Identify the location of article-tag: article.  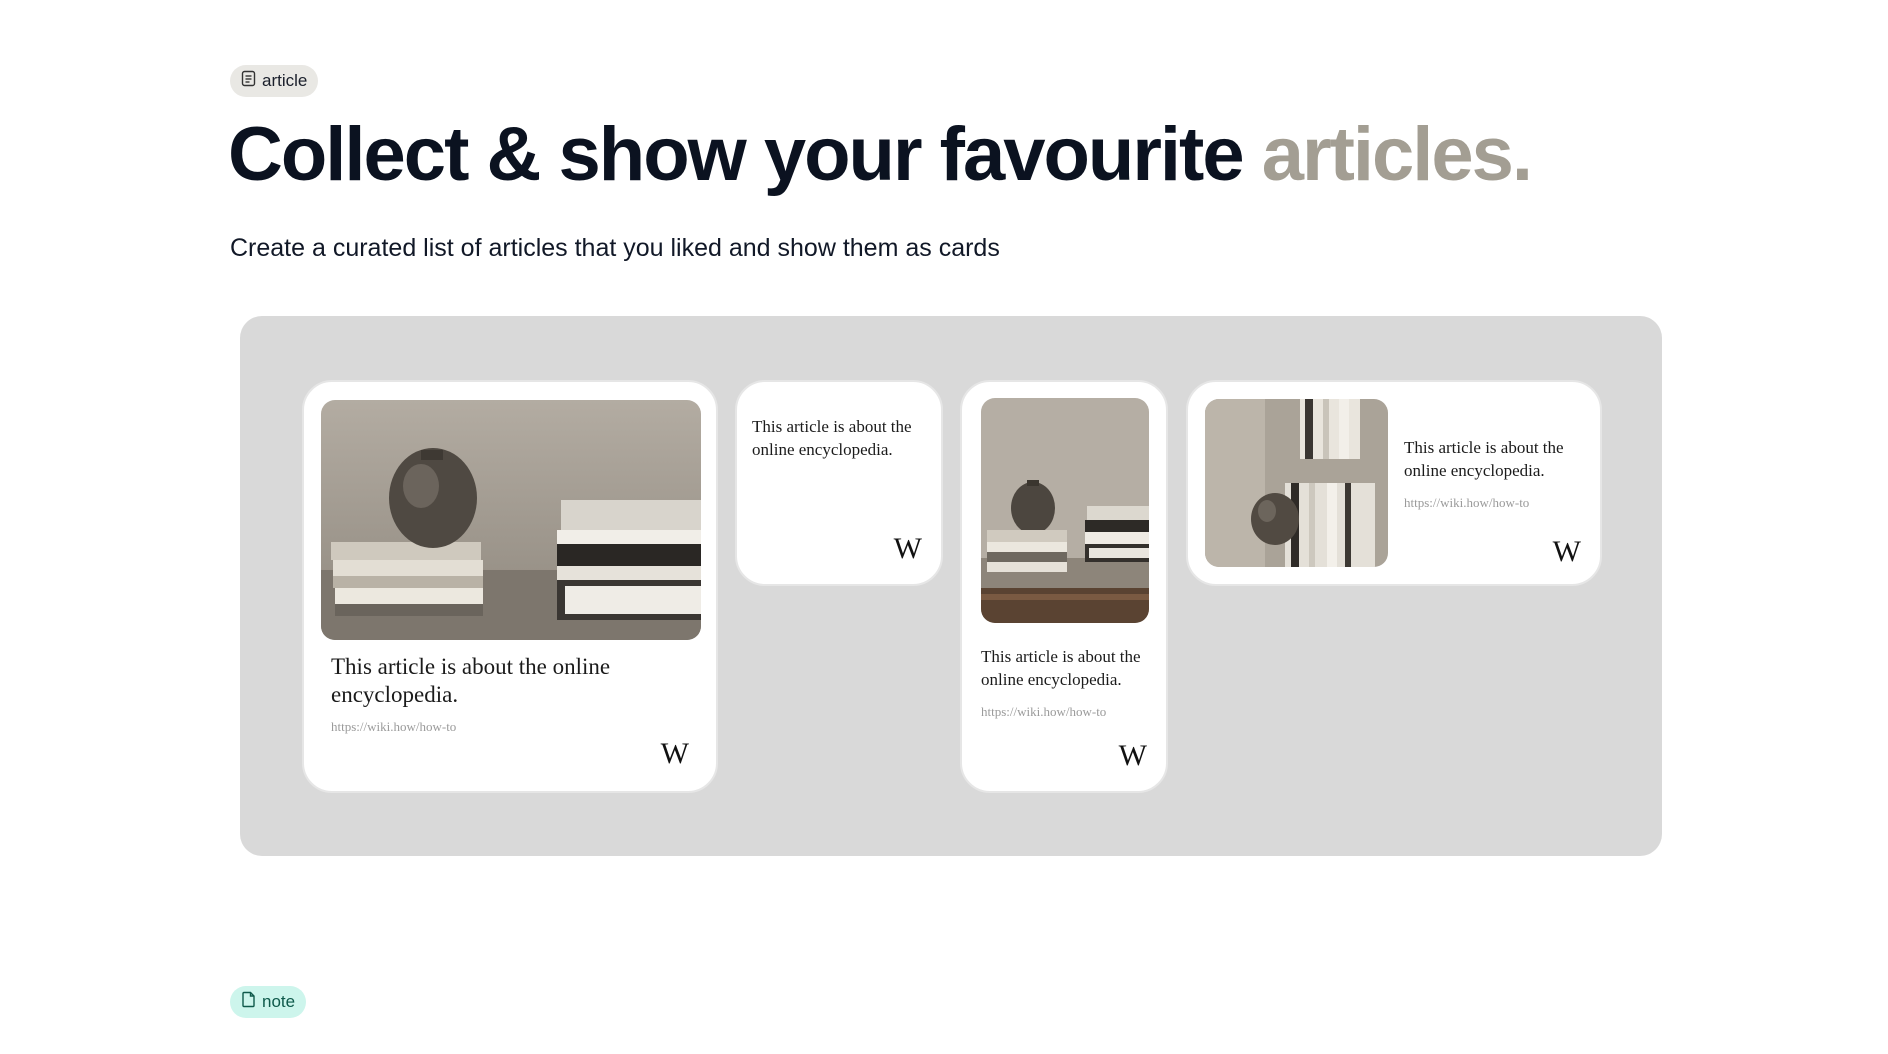
(274, 81).